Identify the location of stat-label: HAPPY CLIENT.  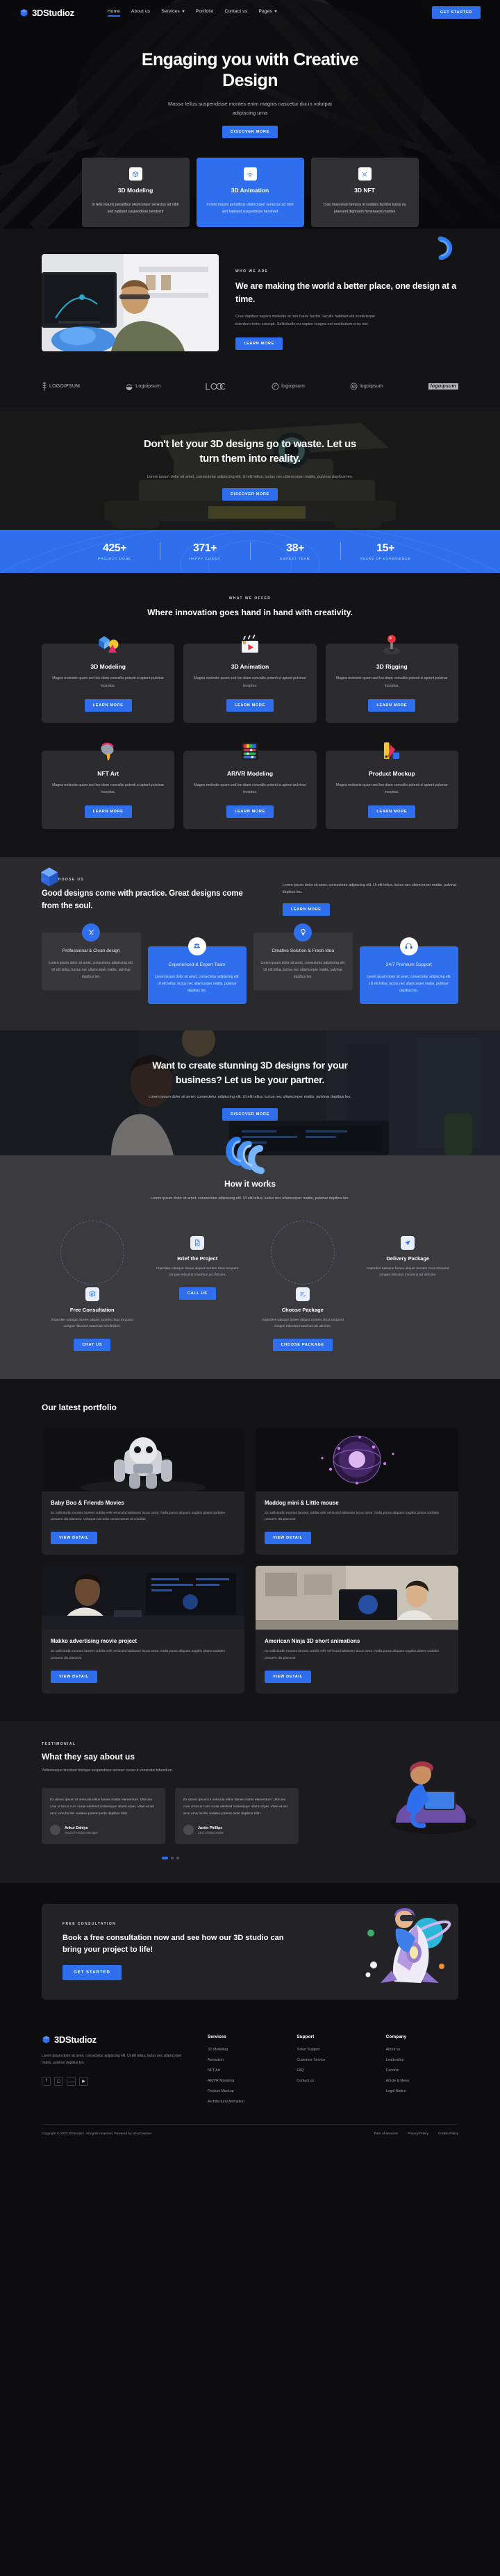
(205, 558).